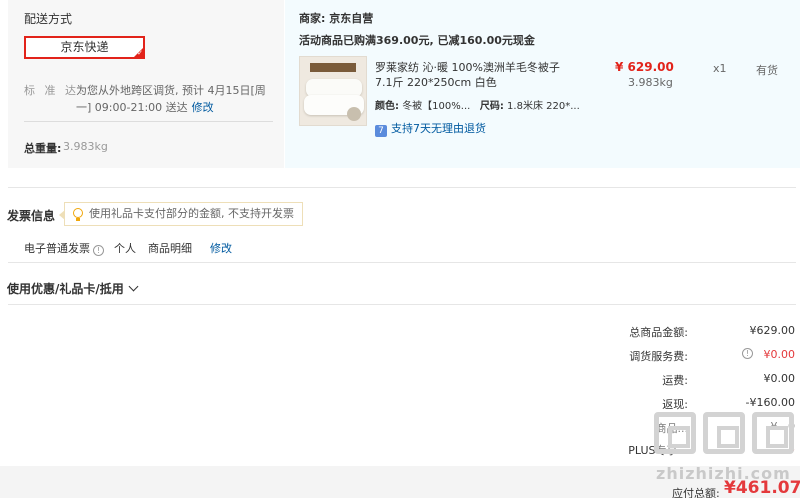 This screenshot has width=800, height=498. I want to click on thumbnail-tag, so click(333, 67).